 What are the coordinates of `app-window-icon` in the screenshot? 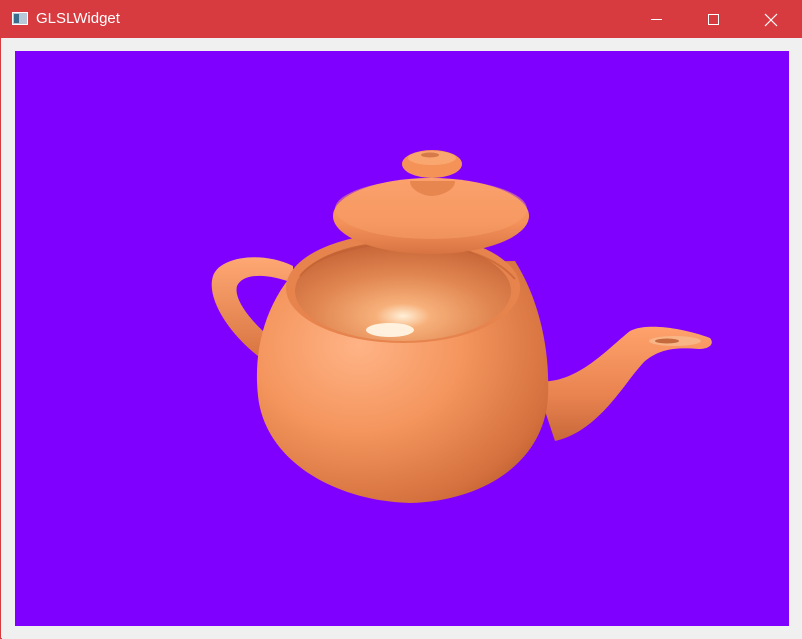 It's located at (20, 18).